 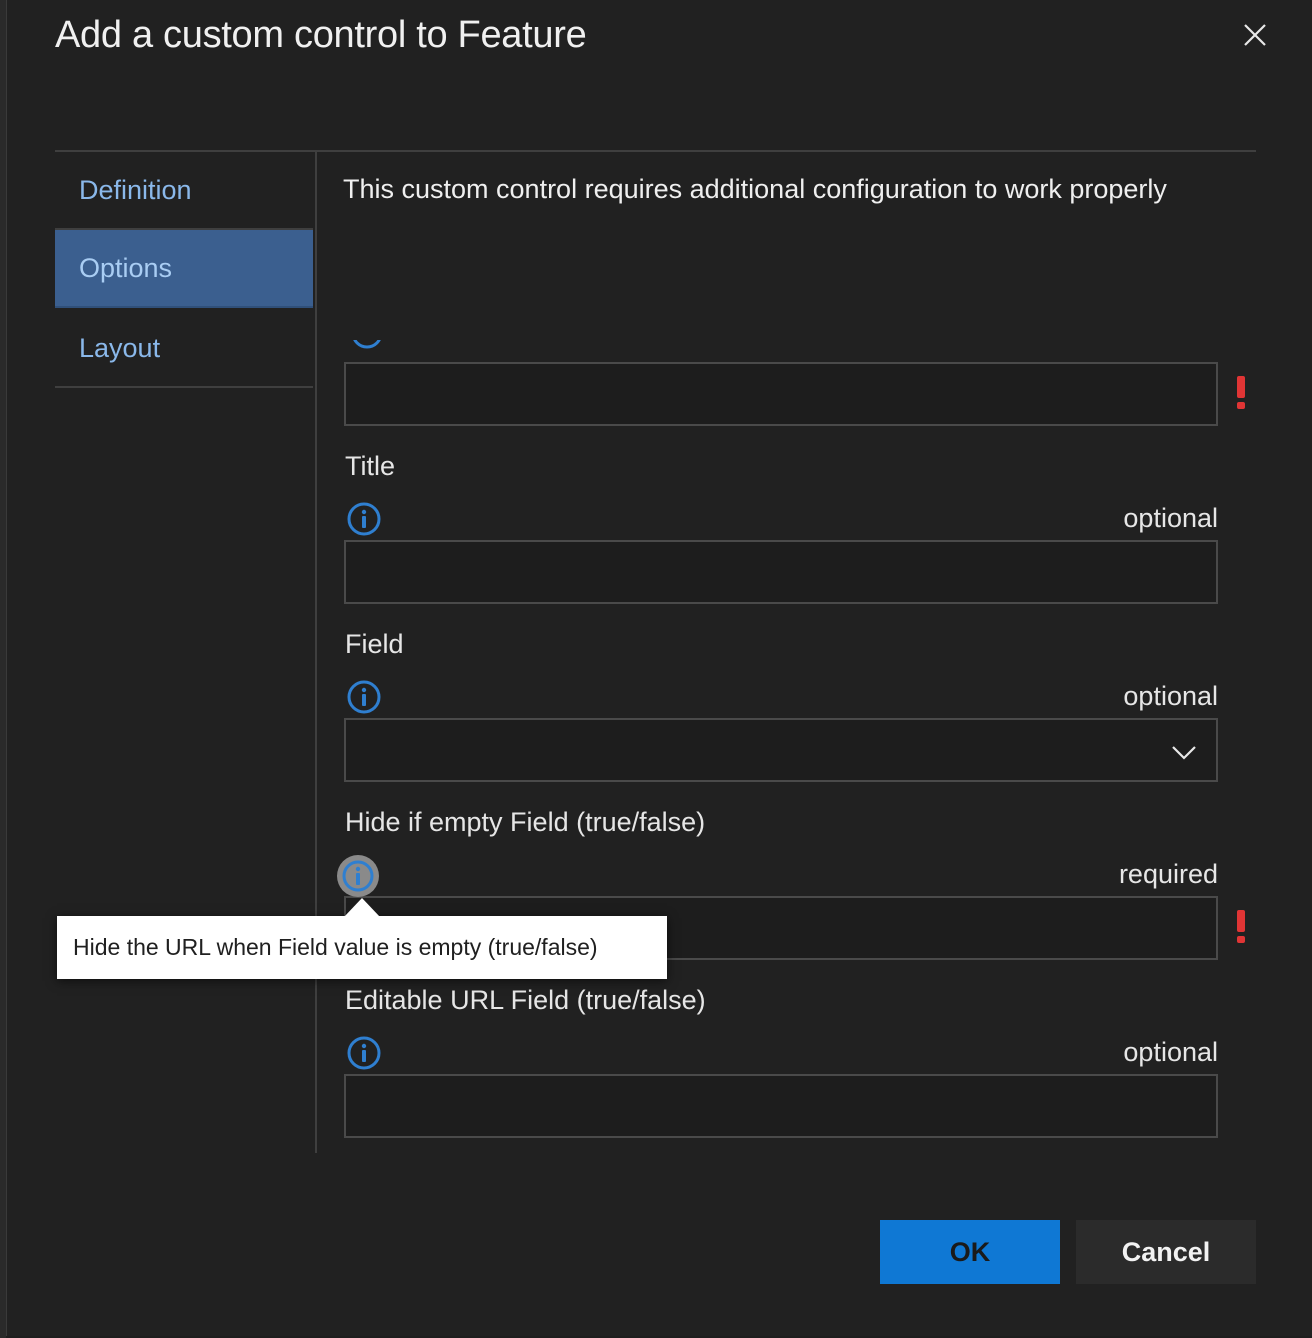 What do you see at coordinates (781, 572) in the screenshot?
I see `title-input` at bounding box center [781, 572].